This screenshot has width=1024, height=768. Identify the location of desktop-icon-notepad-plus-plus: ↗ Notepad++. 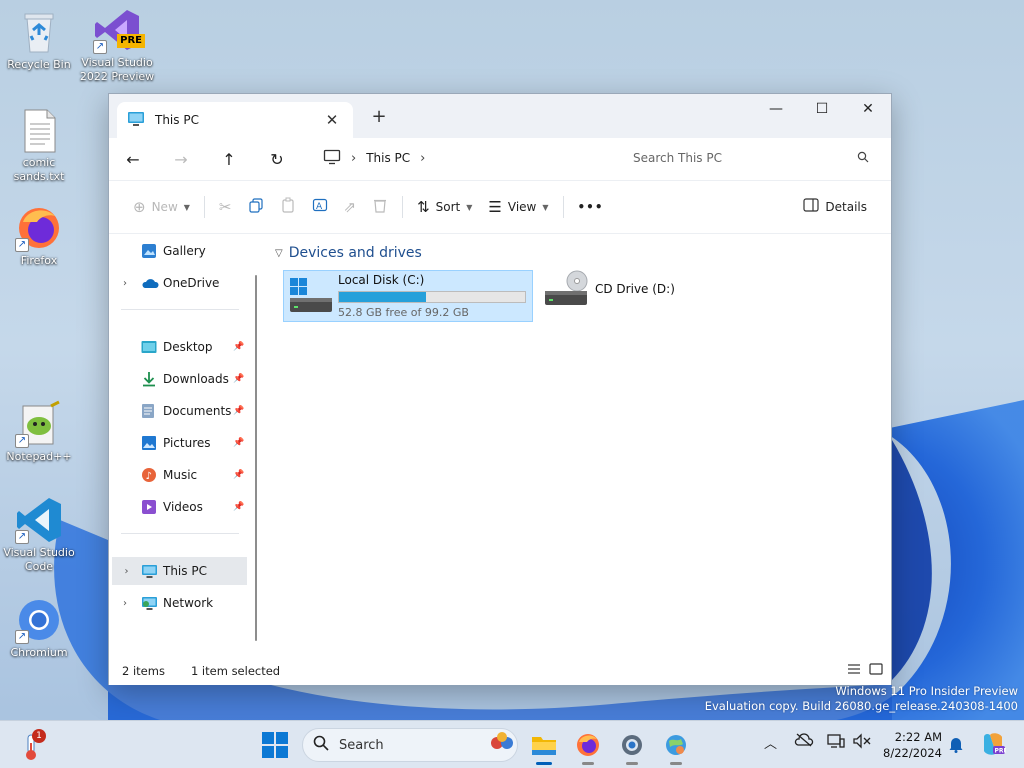
(39, 432).